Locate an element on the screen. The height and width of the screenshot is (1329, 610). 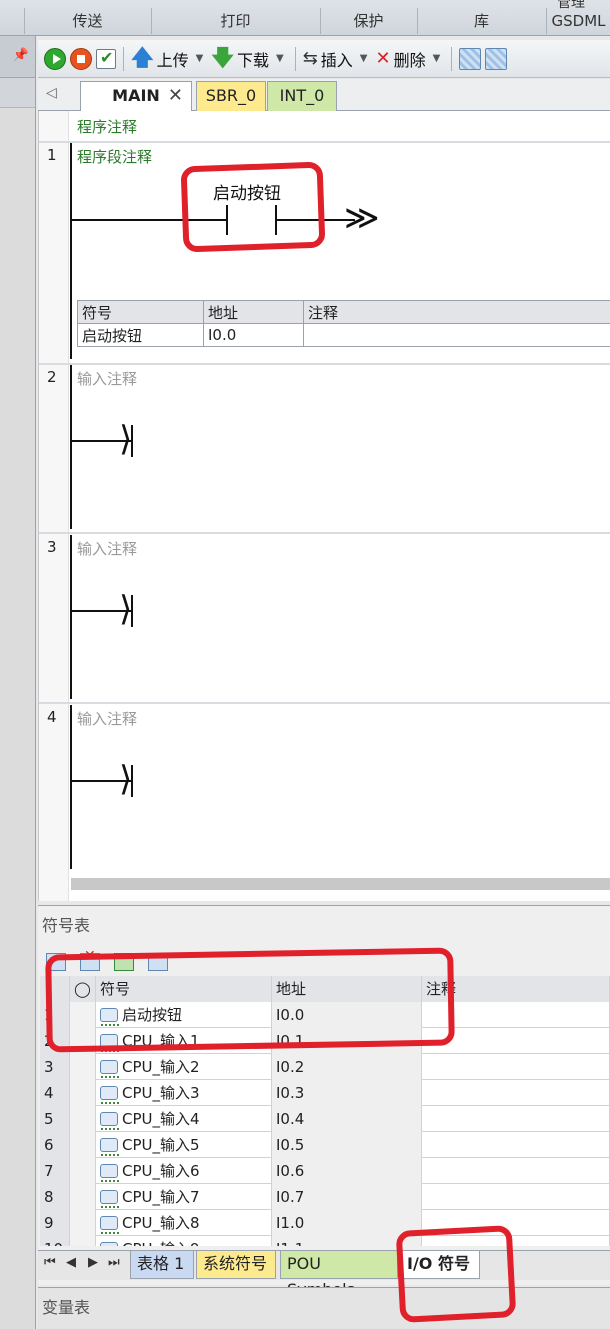
table-row: 3 CPU_输入2 I0.2 is located at coordinates (325, 1067).